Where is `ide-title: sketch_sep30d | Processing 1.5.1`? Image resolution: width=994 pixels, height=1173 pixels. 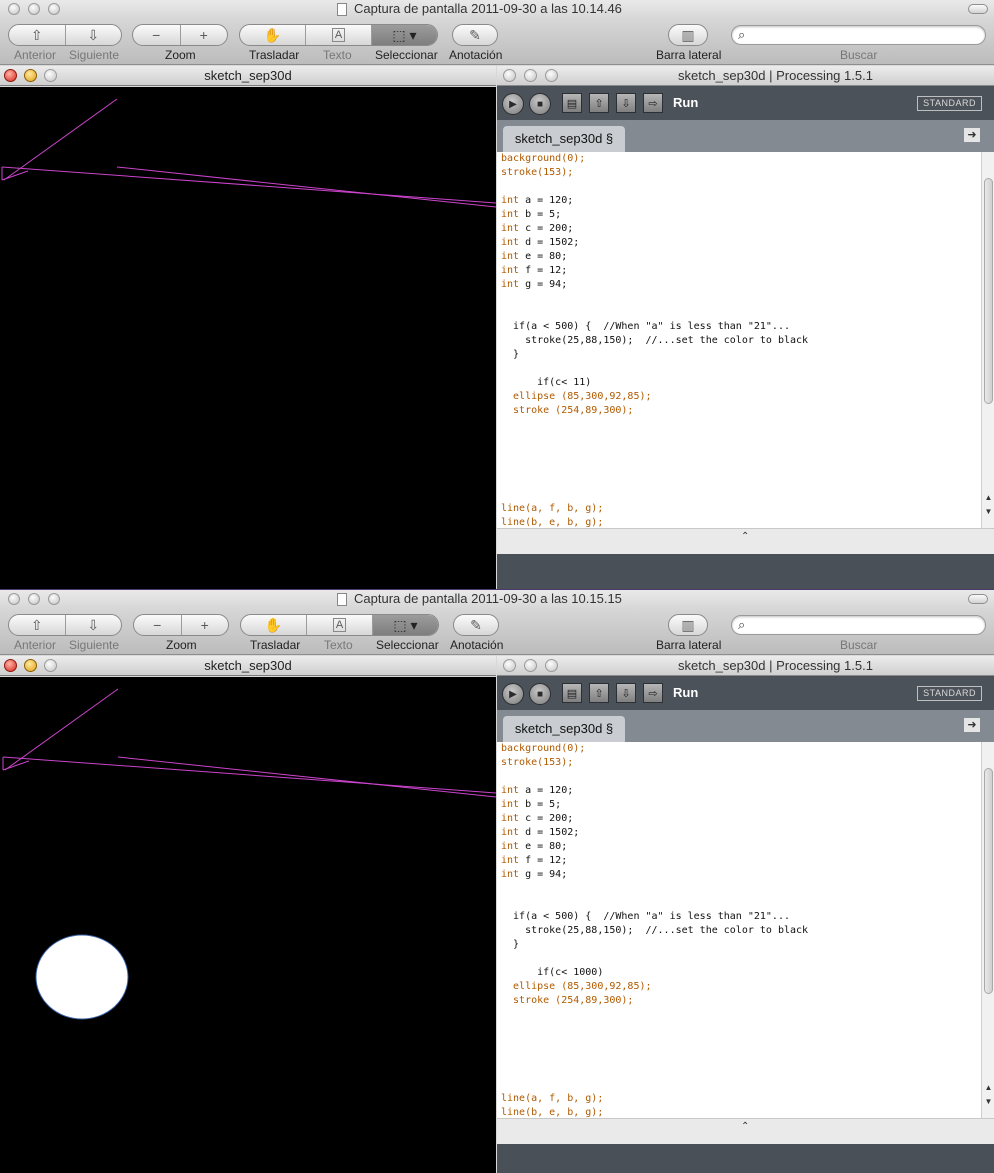 ide-title: sketch_sep30d | Processing 1.5.1 is located at coordinates (775, 665).